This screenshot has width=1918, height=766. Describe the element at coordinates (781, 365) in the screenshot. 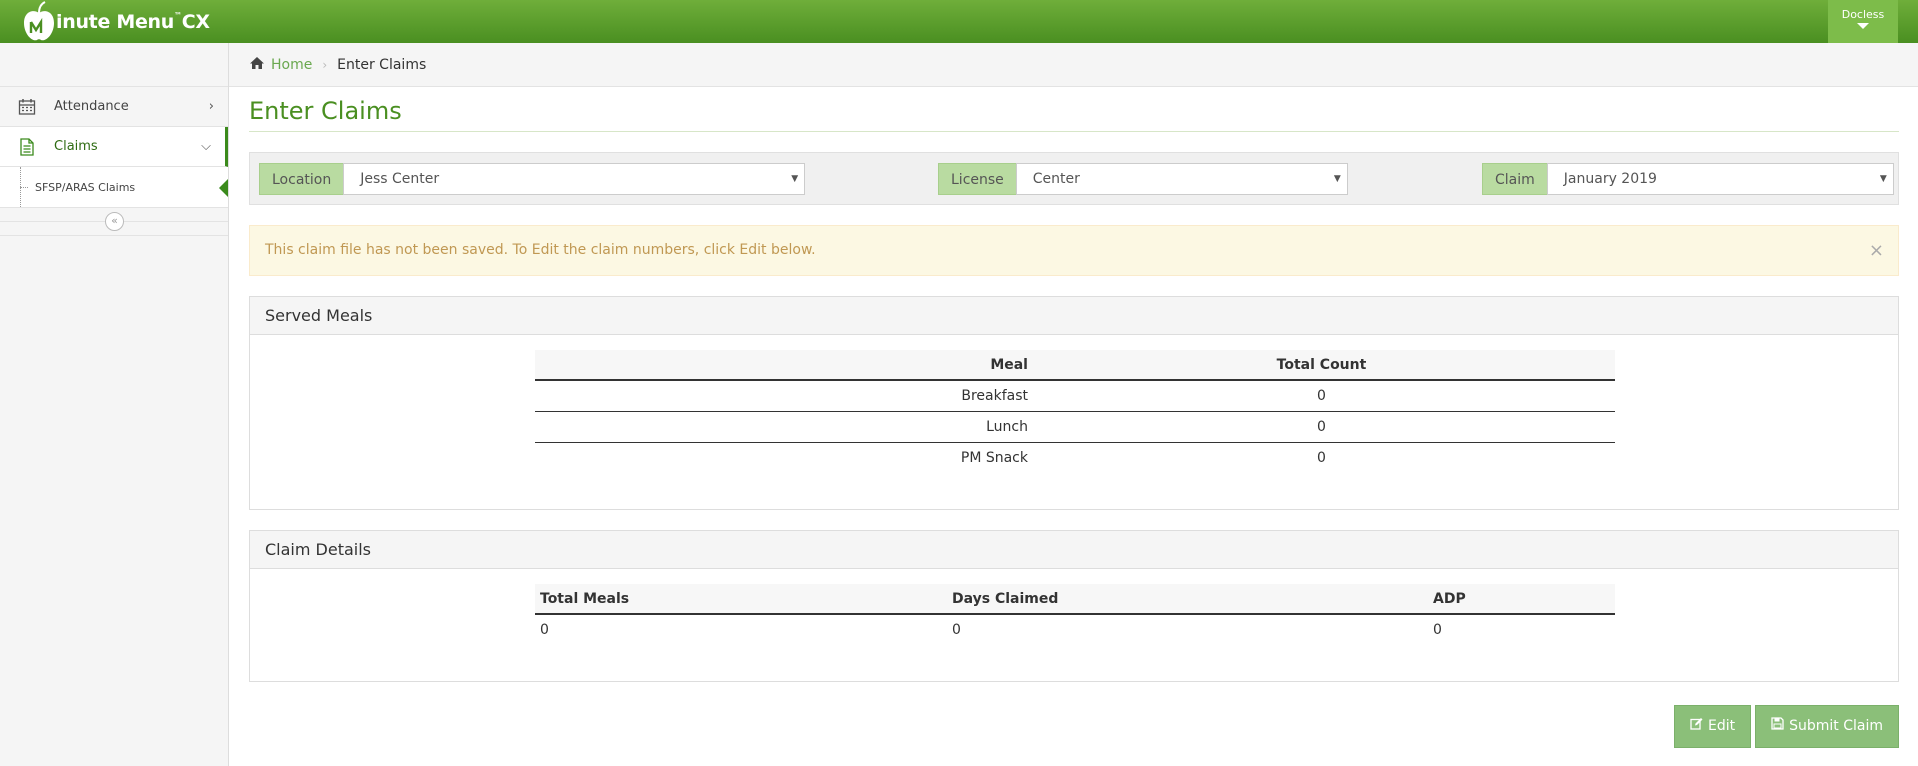

I see `column-header: Meal` at that location.